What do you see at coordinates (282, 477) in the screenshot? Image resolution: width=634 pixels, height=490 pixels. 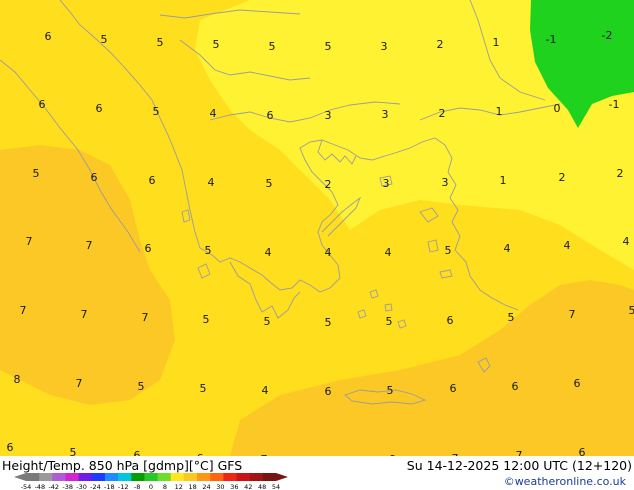 I see `color-scale-arrow-right` at bounding box center [282, 477].